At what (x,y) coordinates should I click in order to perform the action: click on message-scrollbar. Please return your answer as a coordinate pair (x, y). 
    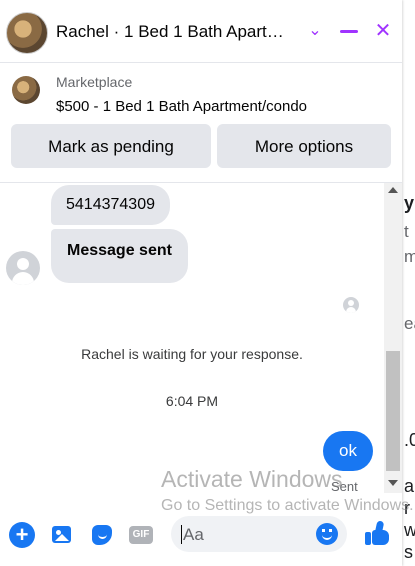
    Looking at the image, I should click on (393, 338).